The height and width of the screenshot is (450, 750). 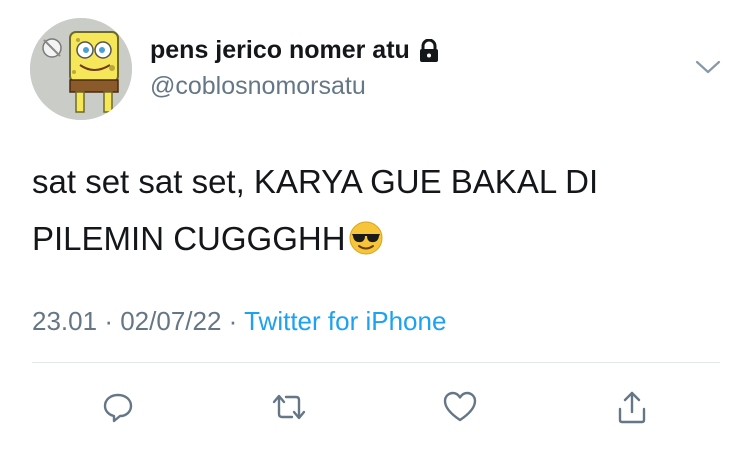 I want to click on chevron-down-icon, so click(x=708, y=67).